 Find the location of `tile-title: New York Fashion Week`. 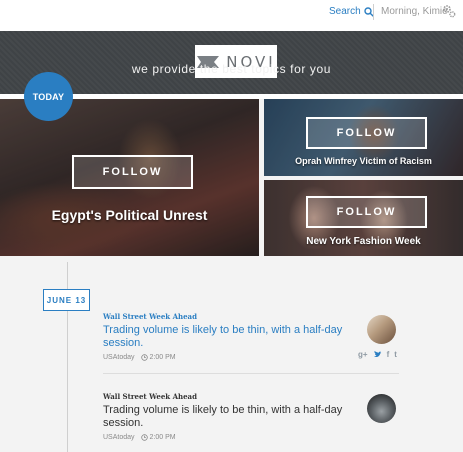

tile-title: New York Fashion Week is located at coordinates (363, 241).